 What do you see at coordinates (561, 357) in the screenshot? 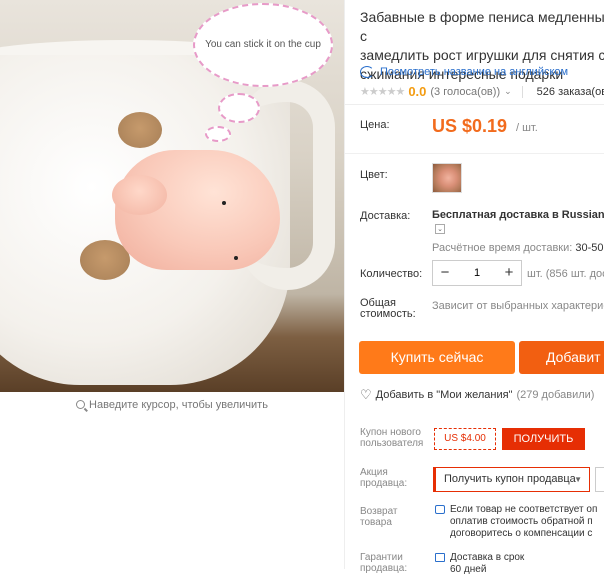
I see `add-to-cart-button: Добавит` at bounding box center [561, 357].